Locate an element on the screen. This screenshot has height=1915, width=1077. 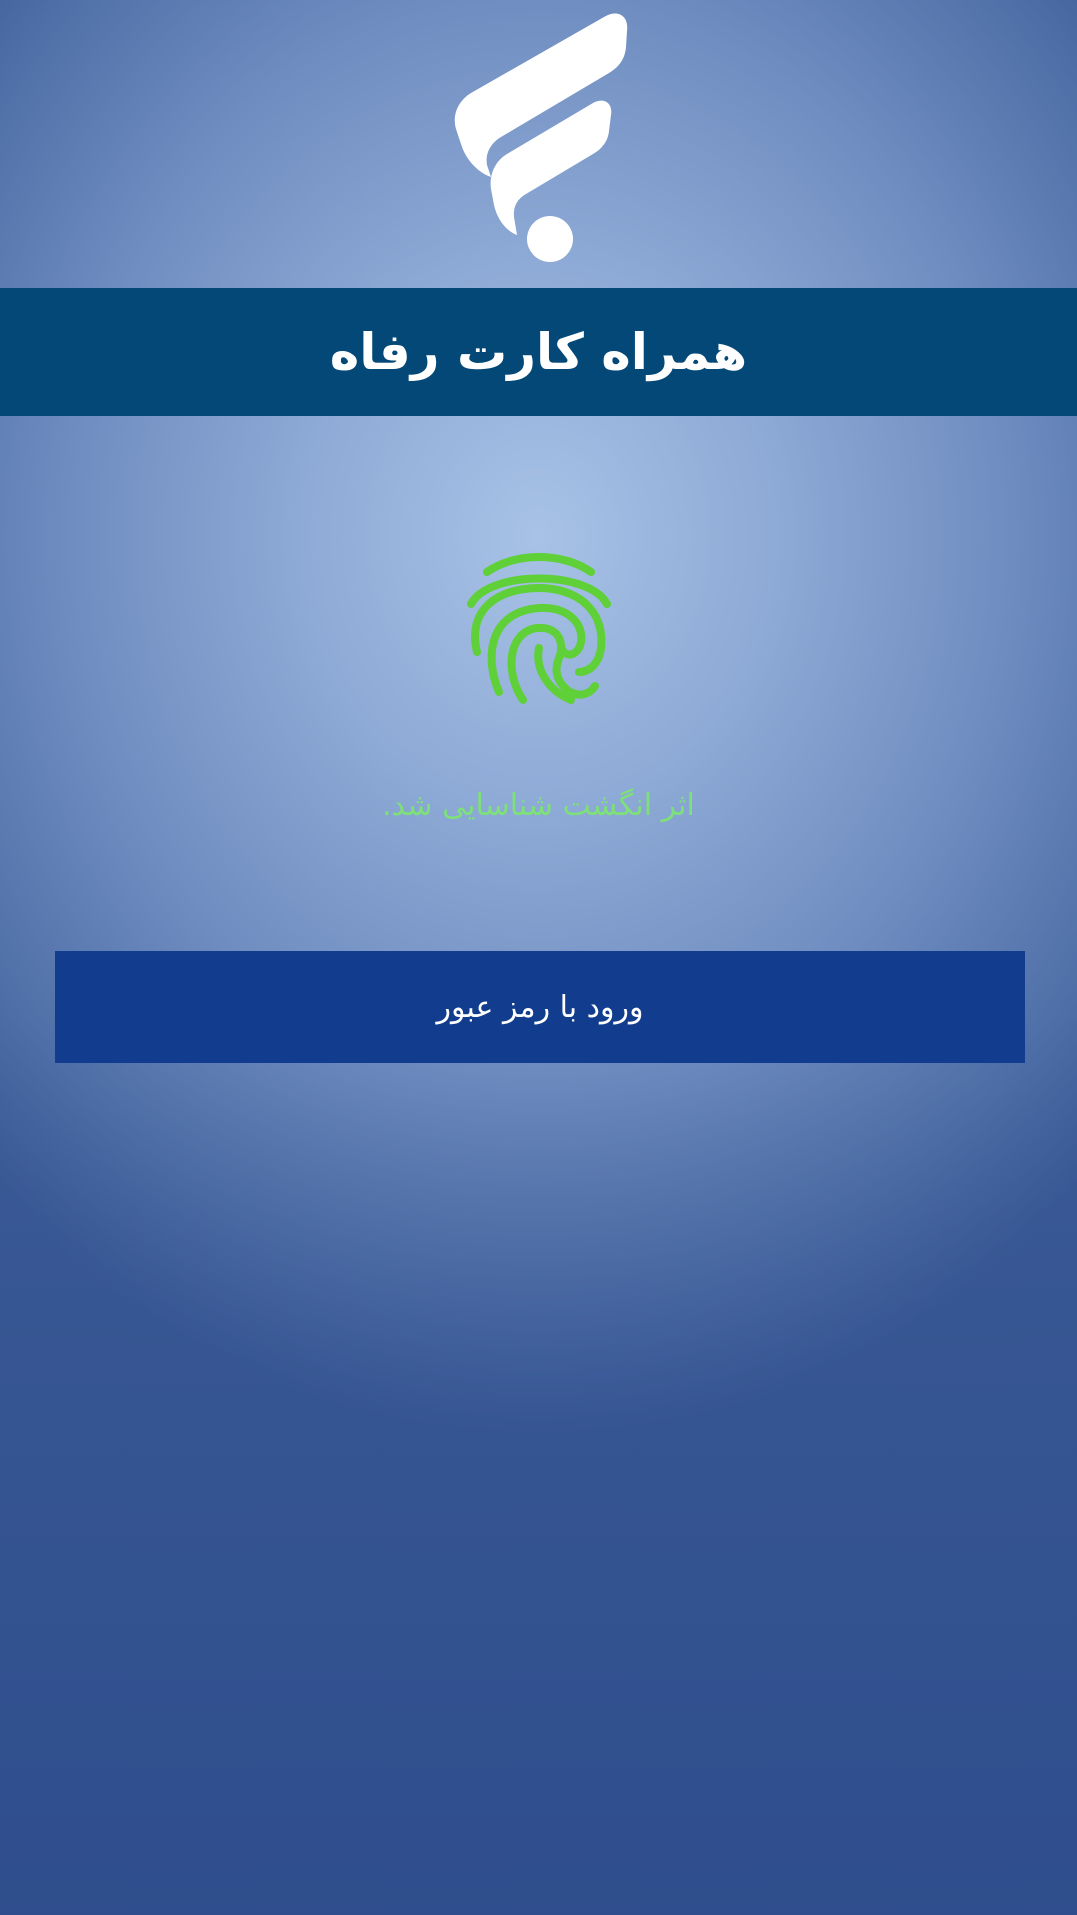
app-title: همراه کارت رفاه is located at coordinates (538, 352).